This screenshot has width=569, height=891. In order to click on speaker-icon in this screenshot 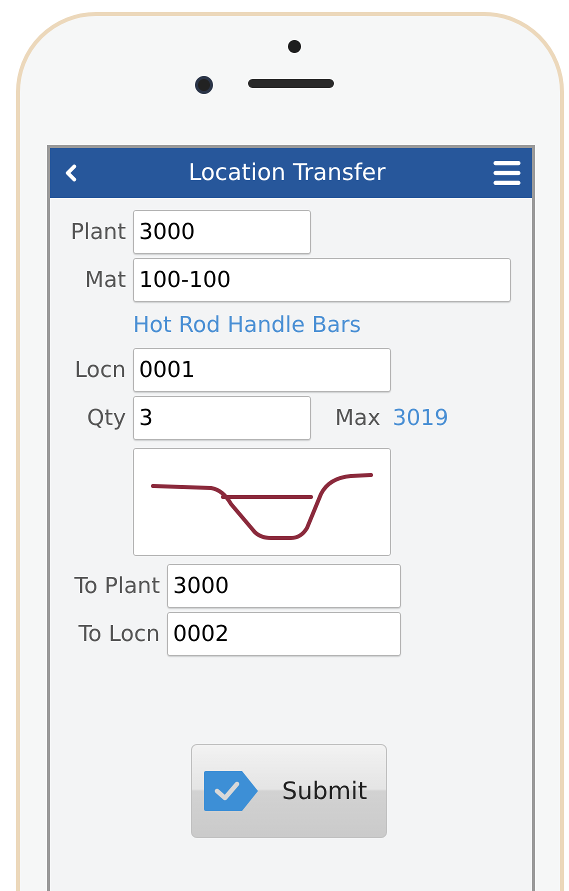, I will do `click(291, 83)`.